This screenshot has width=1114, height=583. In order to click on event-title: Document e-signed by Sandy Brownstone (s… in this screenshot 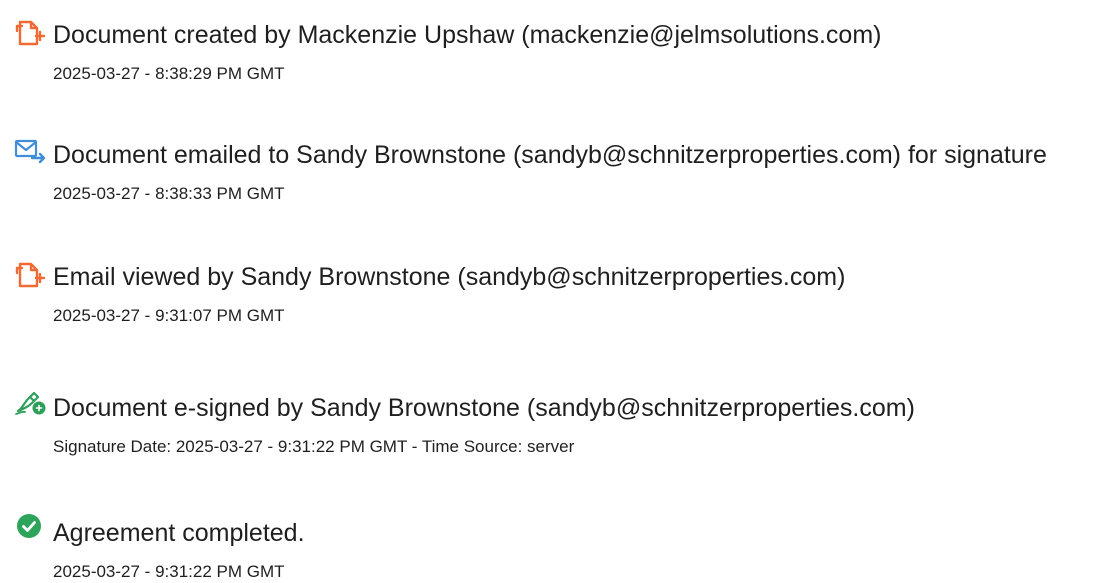, I will do `click(484, 408)`.